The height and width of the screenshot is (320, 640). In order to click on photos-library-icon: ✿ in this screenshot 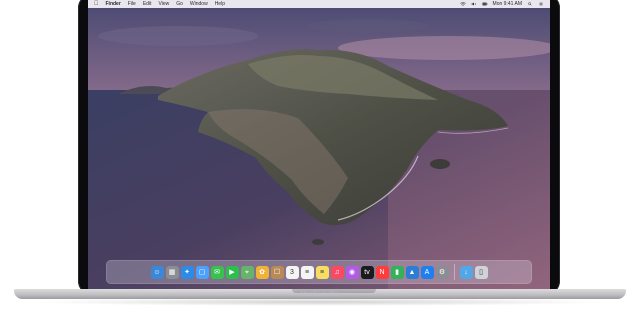, I will do `click(262, 272)`.